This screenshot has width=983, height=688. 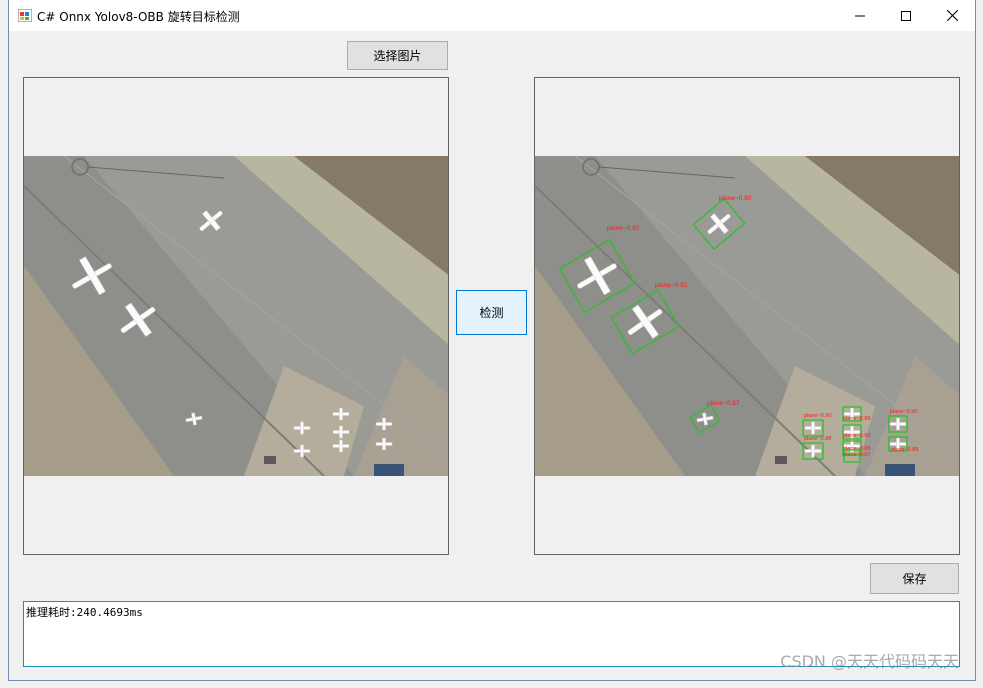 What do you see at coordinates (492, 15) in the screenshot?
I see `title-bar: C# Onnx Yolov8-OBB 旋转目标检测` at bounding box center [492, 15].